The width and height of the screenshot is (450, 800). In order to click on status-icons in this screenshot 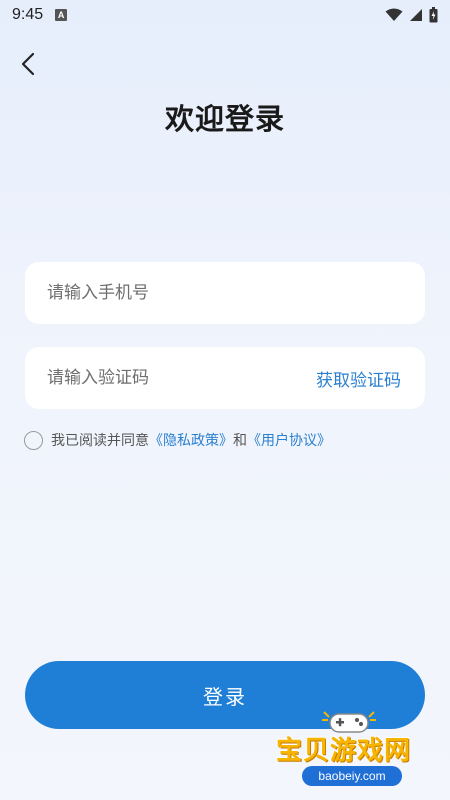, I will do `click(411, 15)`.